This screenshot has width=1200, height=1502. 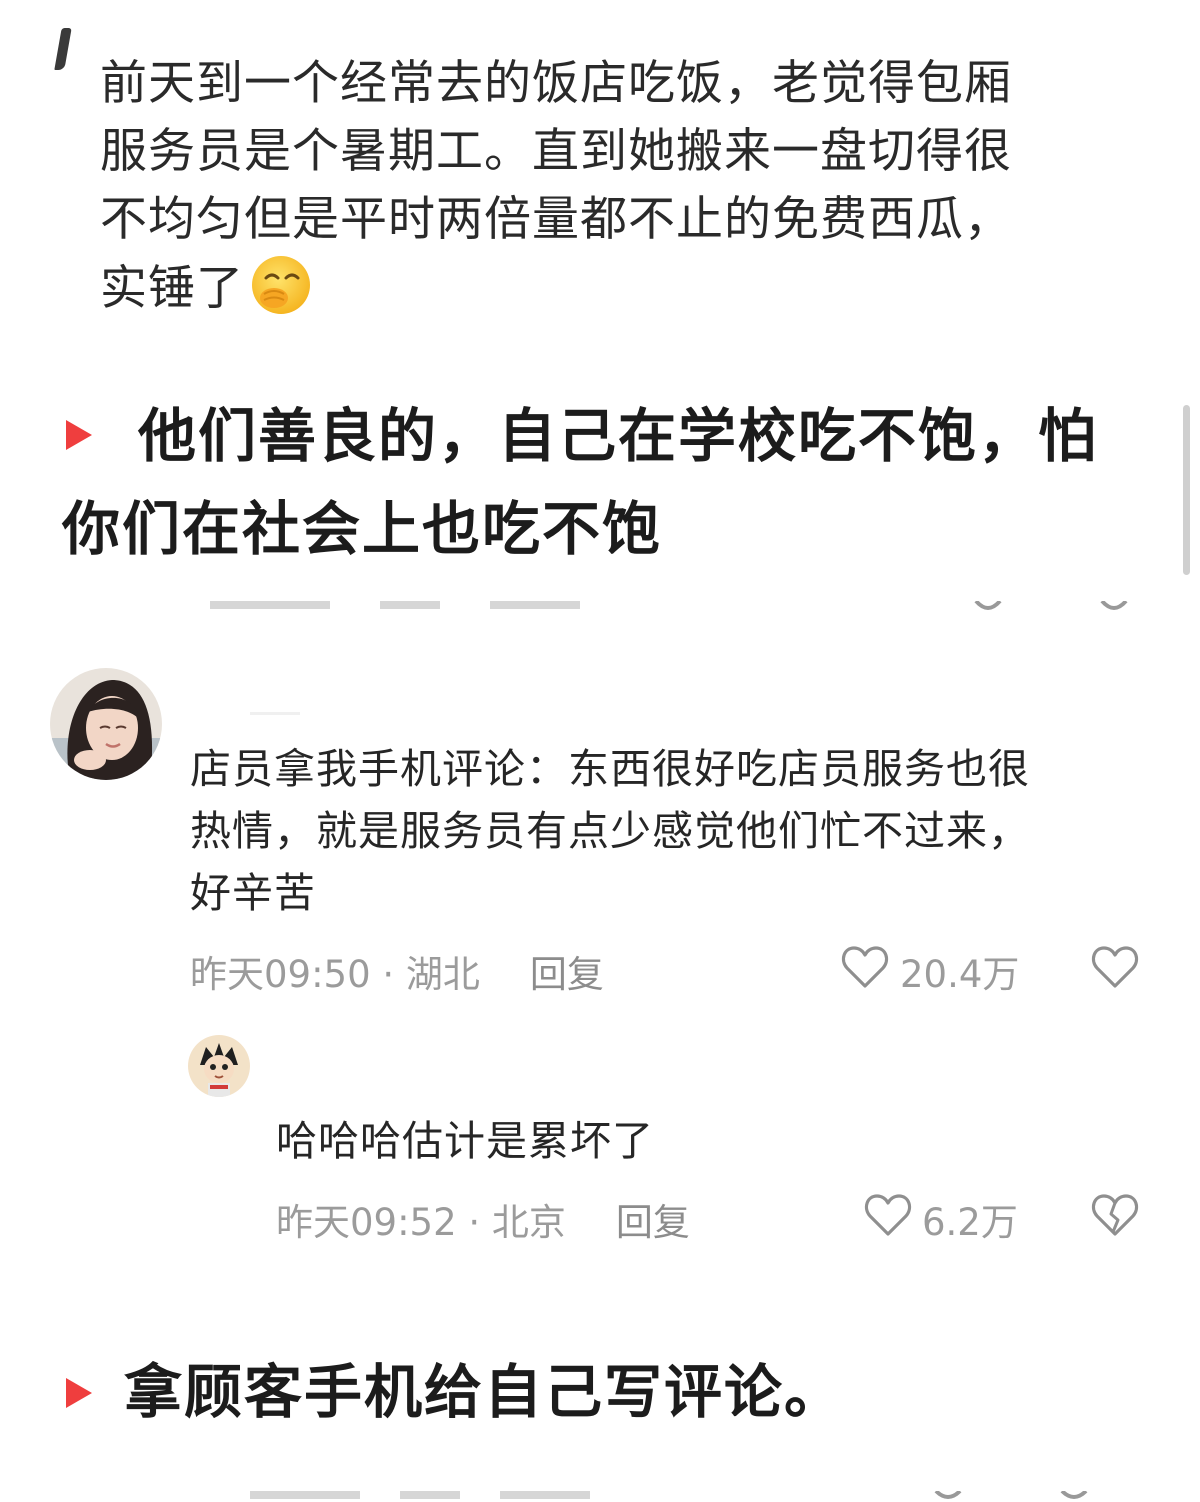 I want to click on reply-meta: 昨天09:52 · 北京 回复, so click(x=483, y=1219).